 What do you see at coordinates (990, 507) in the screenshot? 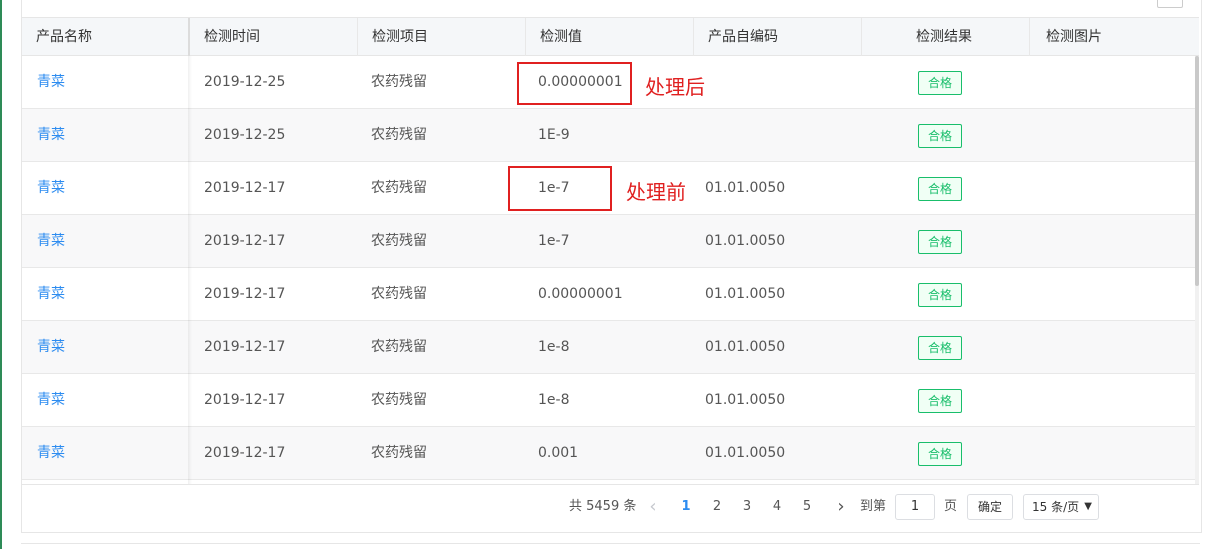
I see `jump-confirm-button: 确定` at bounding box center [990, 507].